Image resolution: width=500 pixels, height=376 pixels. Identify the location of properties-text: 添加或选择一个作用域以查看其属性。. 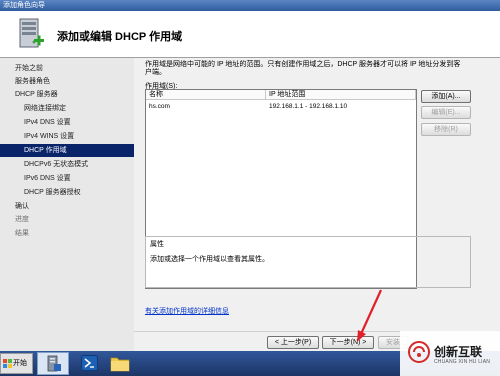
(209, 259).